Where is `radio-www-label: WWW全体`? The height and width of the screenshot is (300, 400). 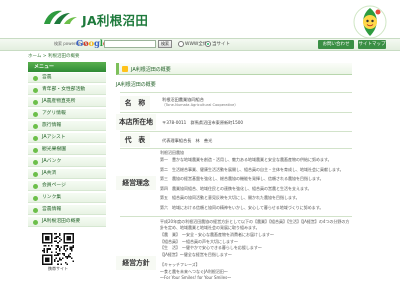
radio-www-label: WWW全体 is located at coordinates (196, 44).